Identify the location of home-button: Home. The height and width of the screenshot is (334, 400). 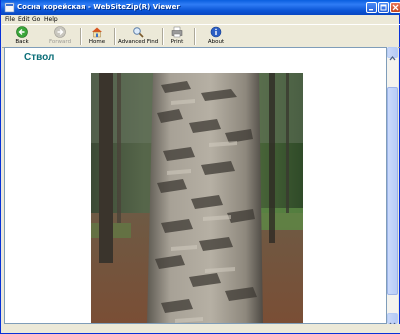
(97, 36).